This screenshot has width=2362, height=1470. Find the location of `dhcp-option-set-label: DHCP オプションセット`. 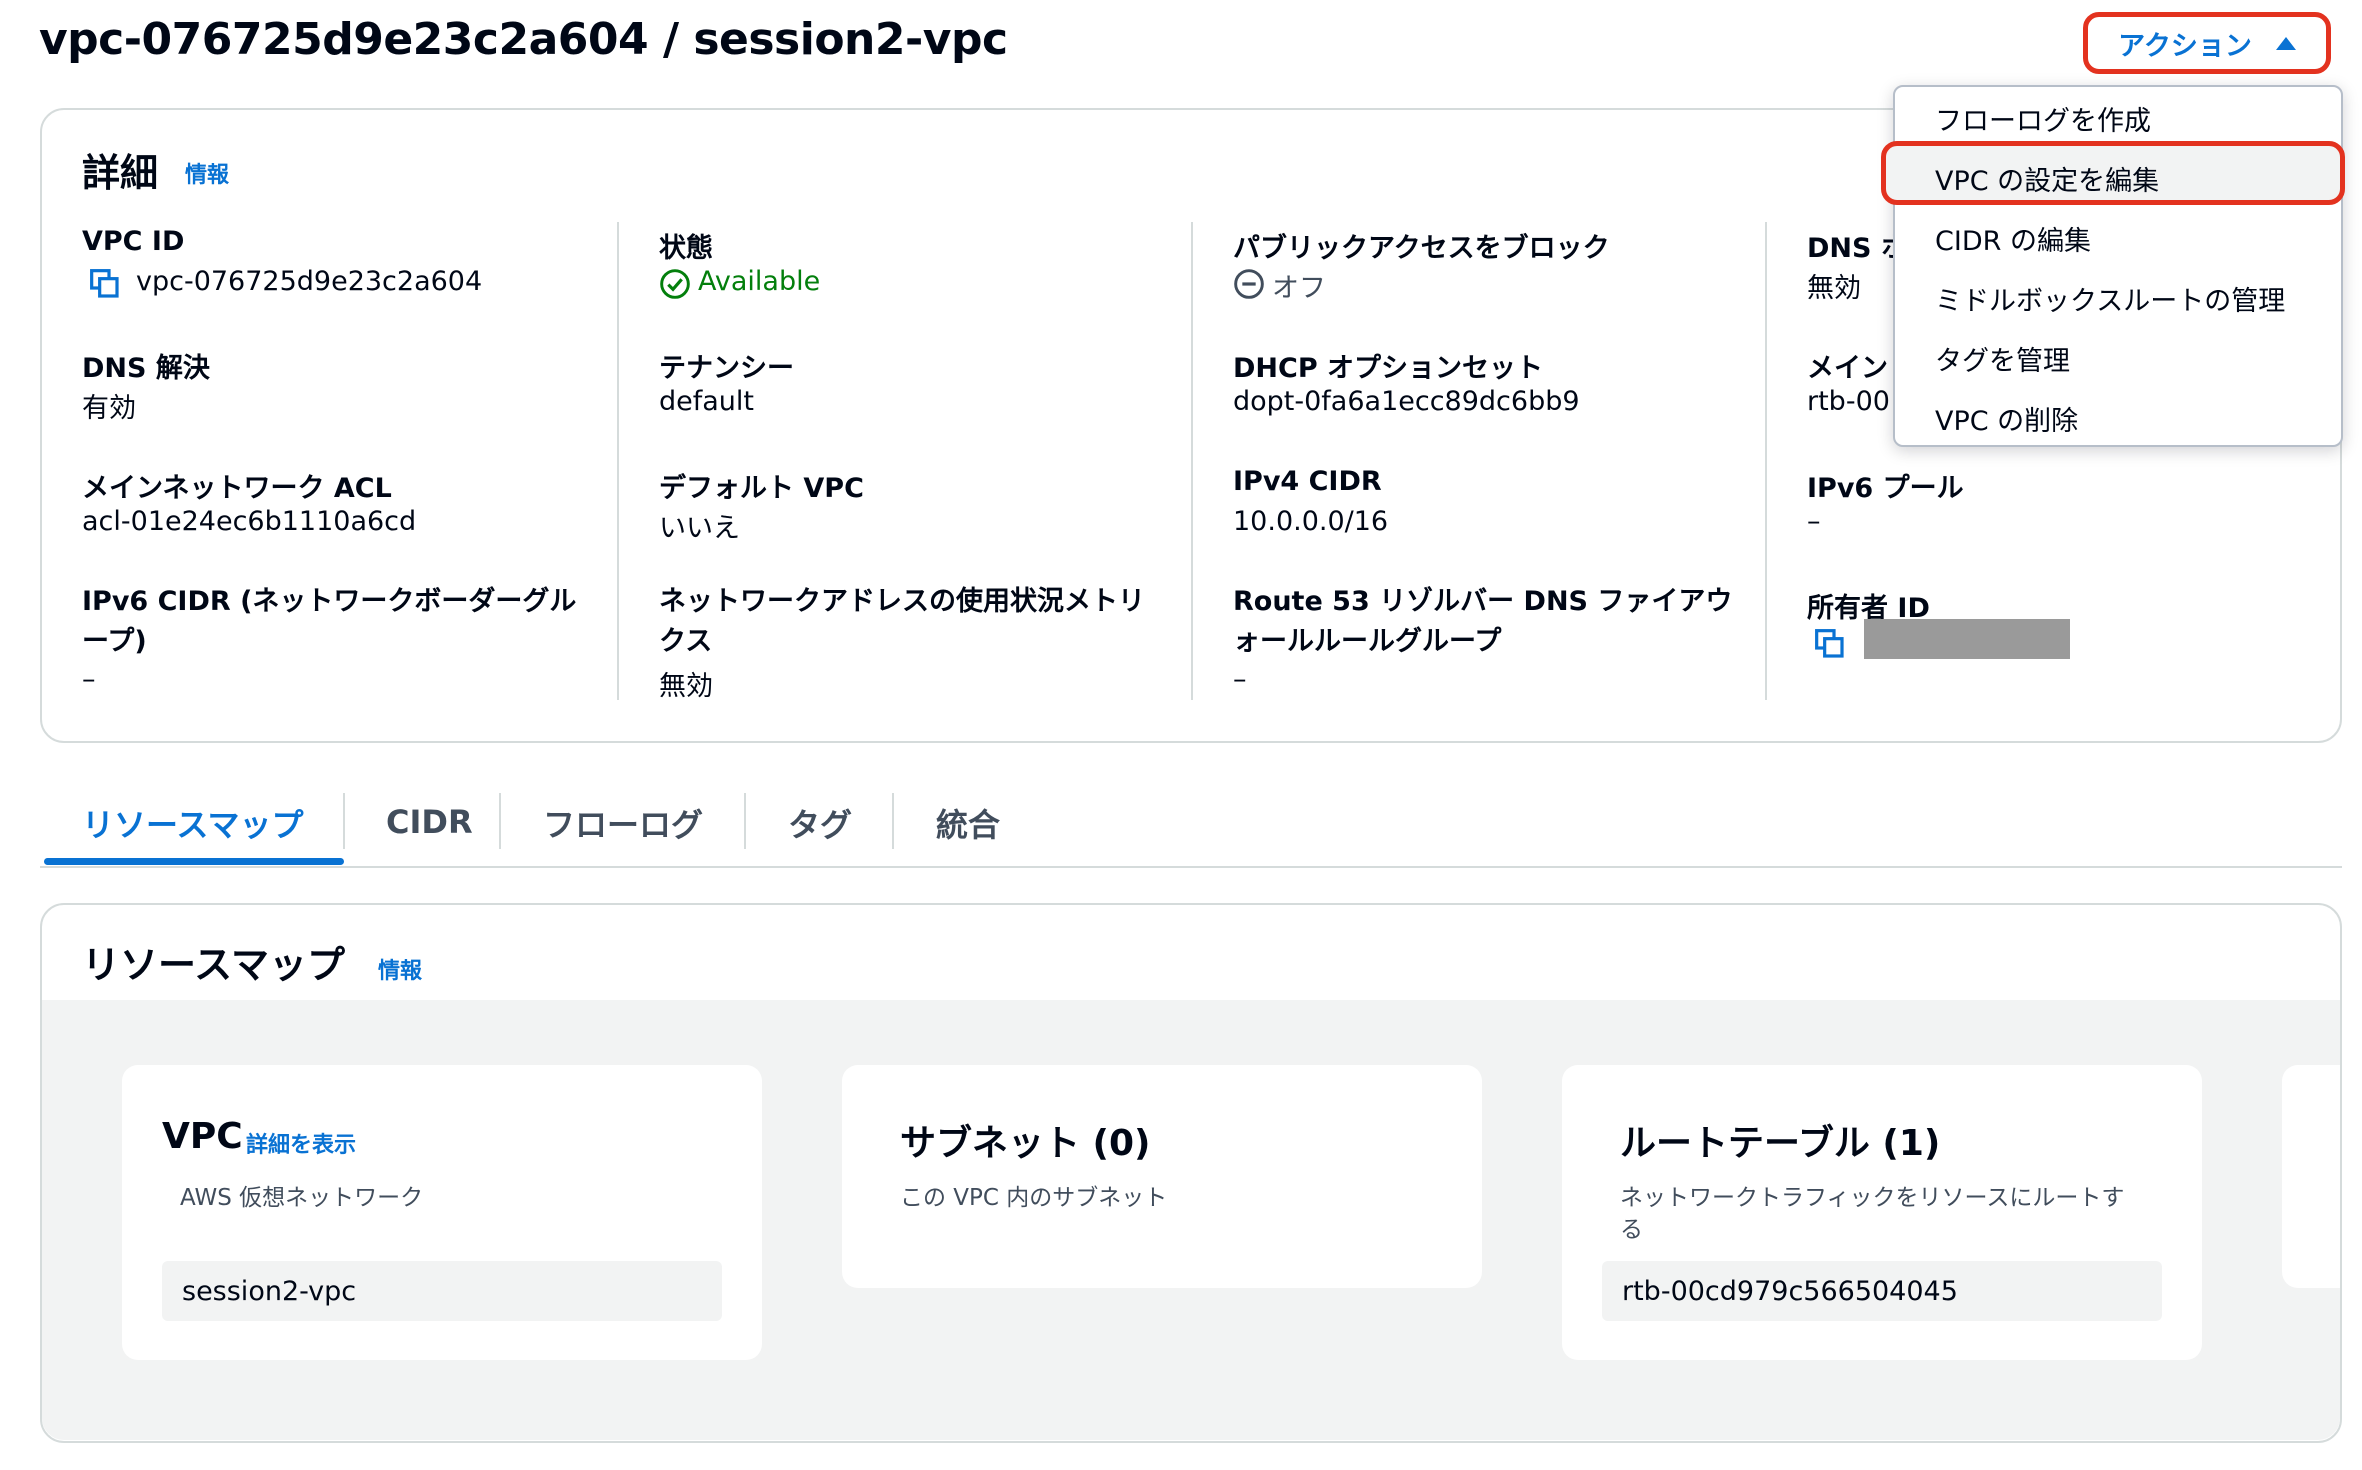

dhcp-option-set-label: DHCP オプションセット is located at coordinates (1388, 368).